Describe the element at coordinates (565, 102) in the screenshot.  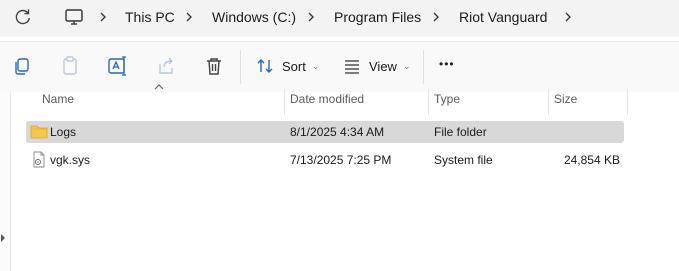
I see `column-header-size: Size` at that location.